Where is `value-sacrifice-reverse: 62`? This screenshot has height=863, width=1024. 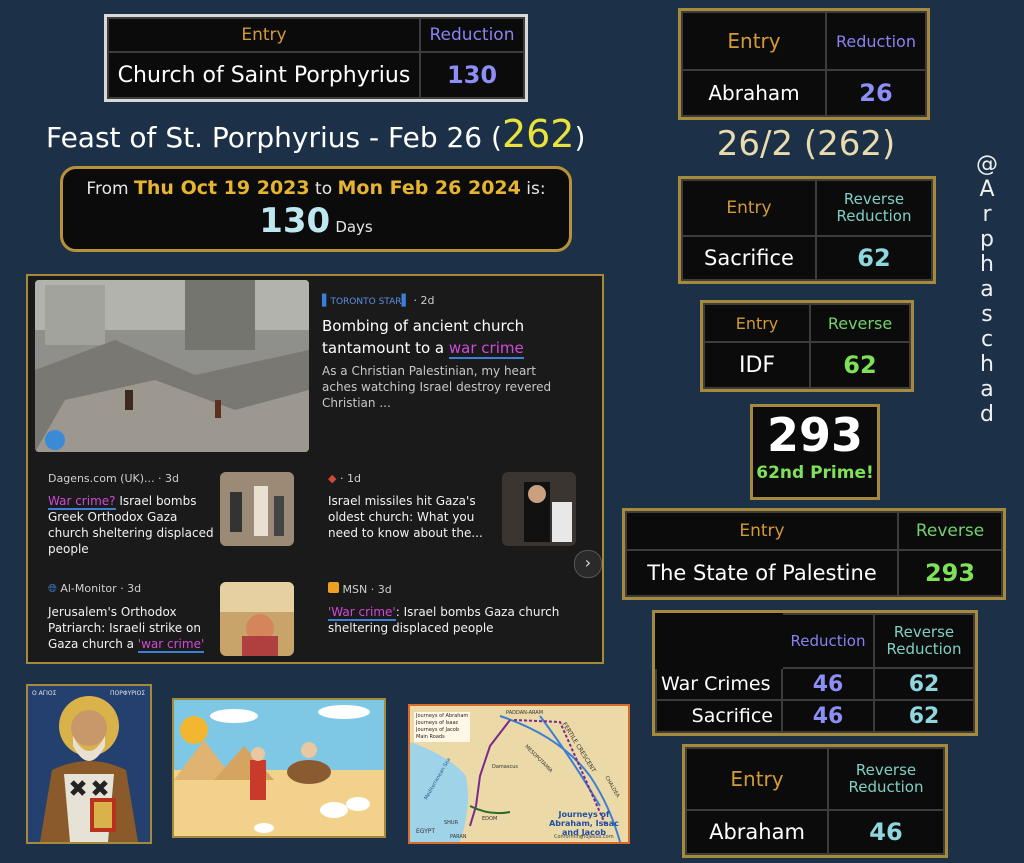
value-sacrifice-reverse: 62 is located at coordinates (924, 716).